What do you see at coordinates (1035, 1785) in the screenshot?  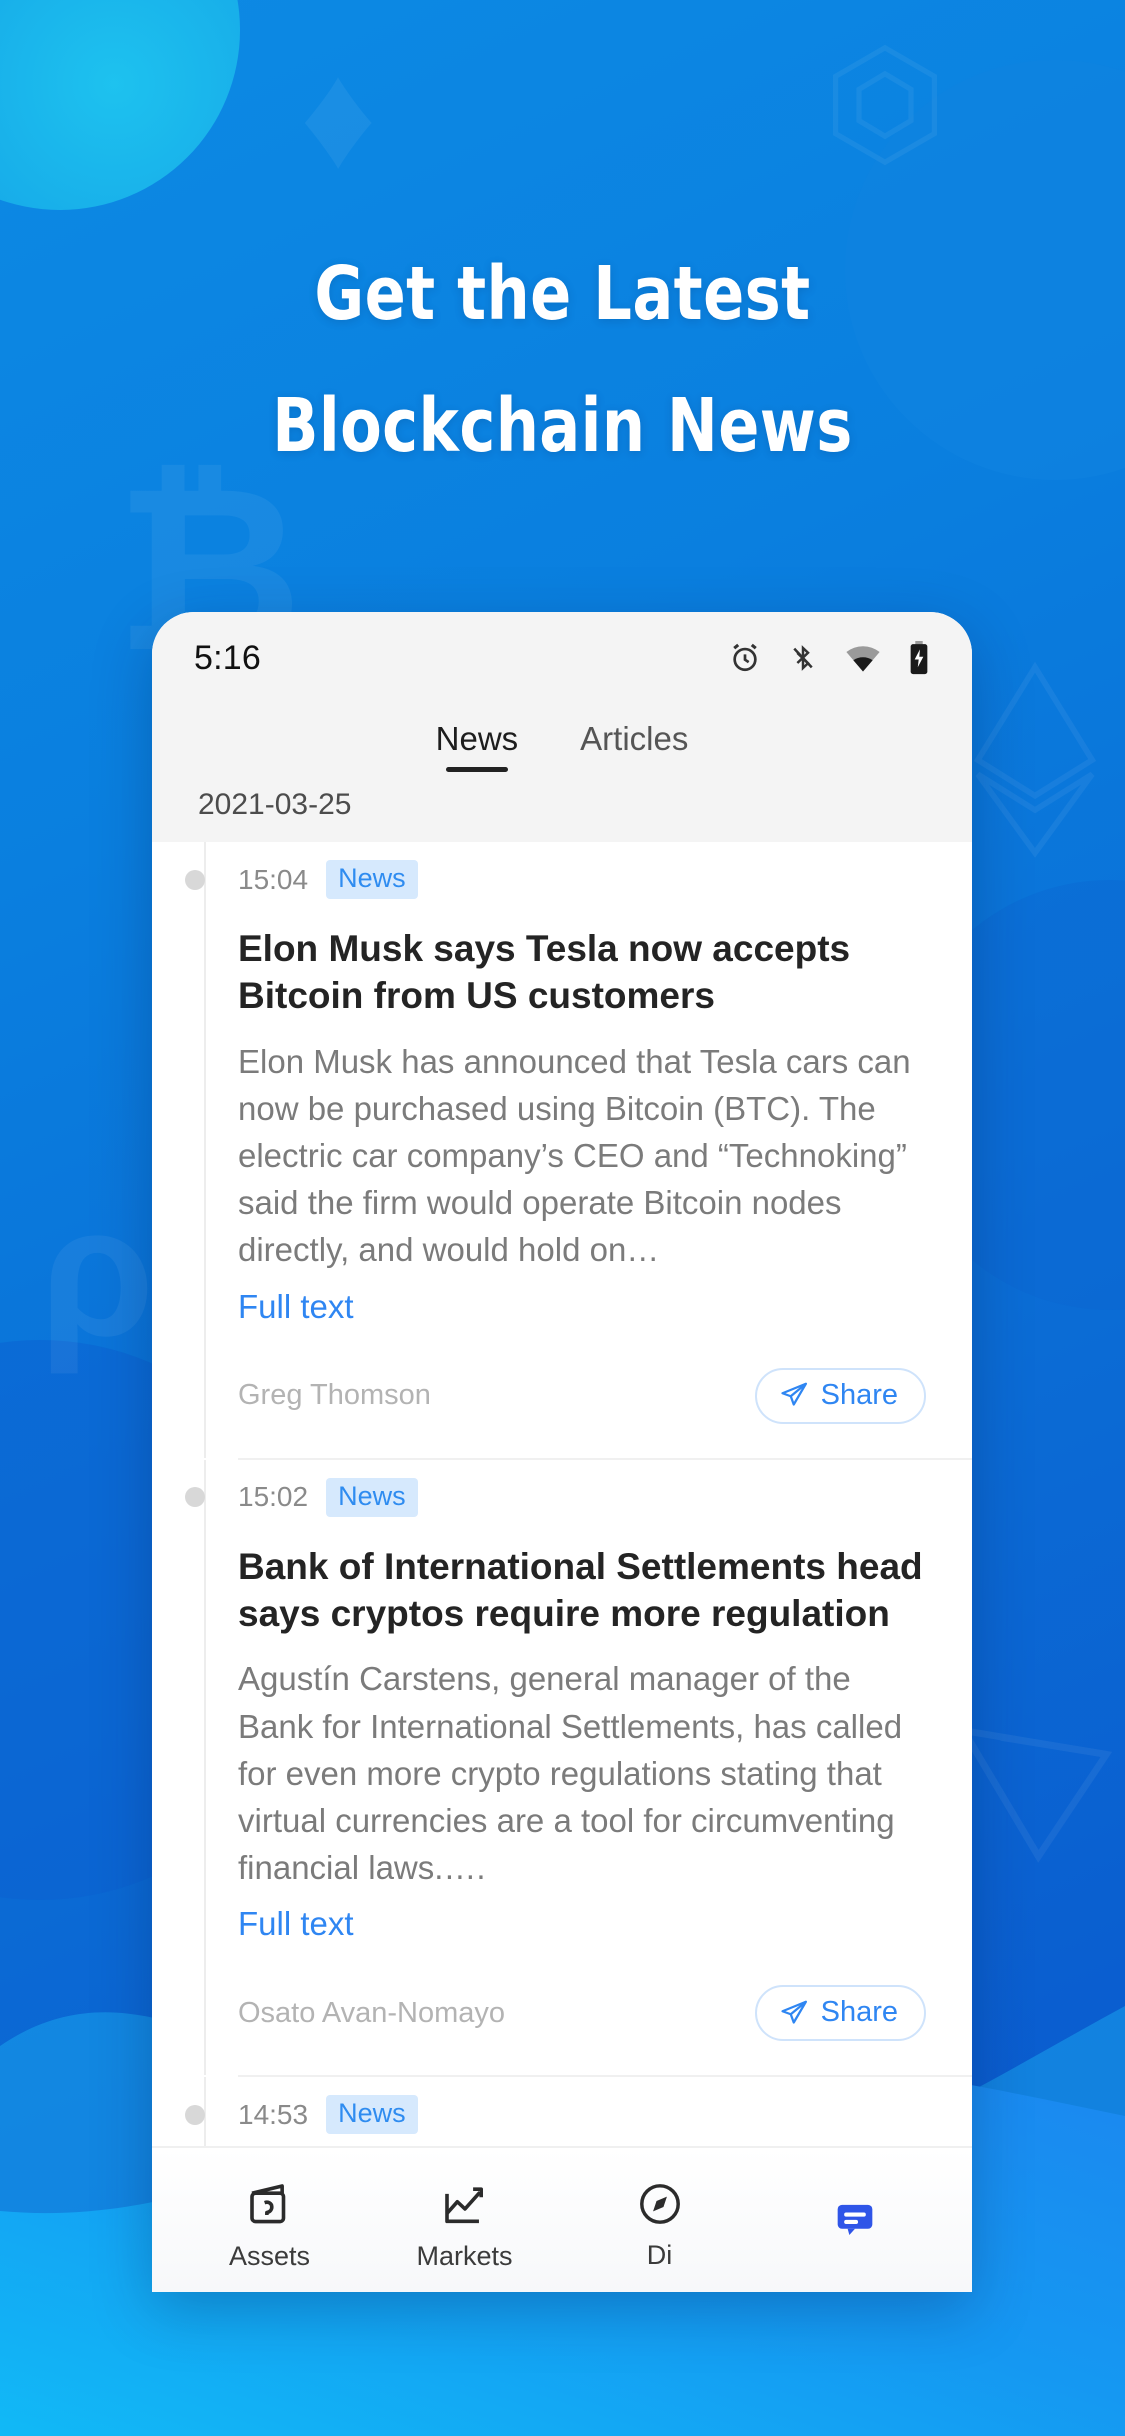 I see `tron-glyph-icon` at bounding box center [1035, 1785].